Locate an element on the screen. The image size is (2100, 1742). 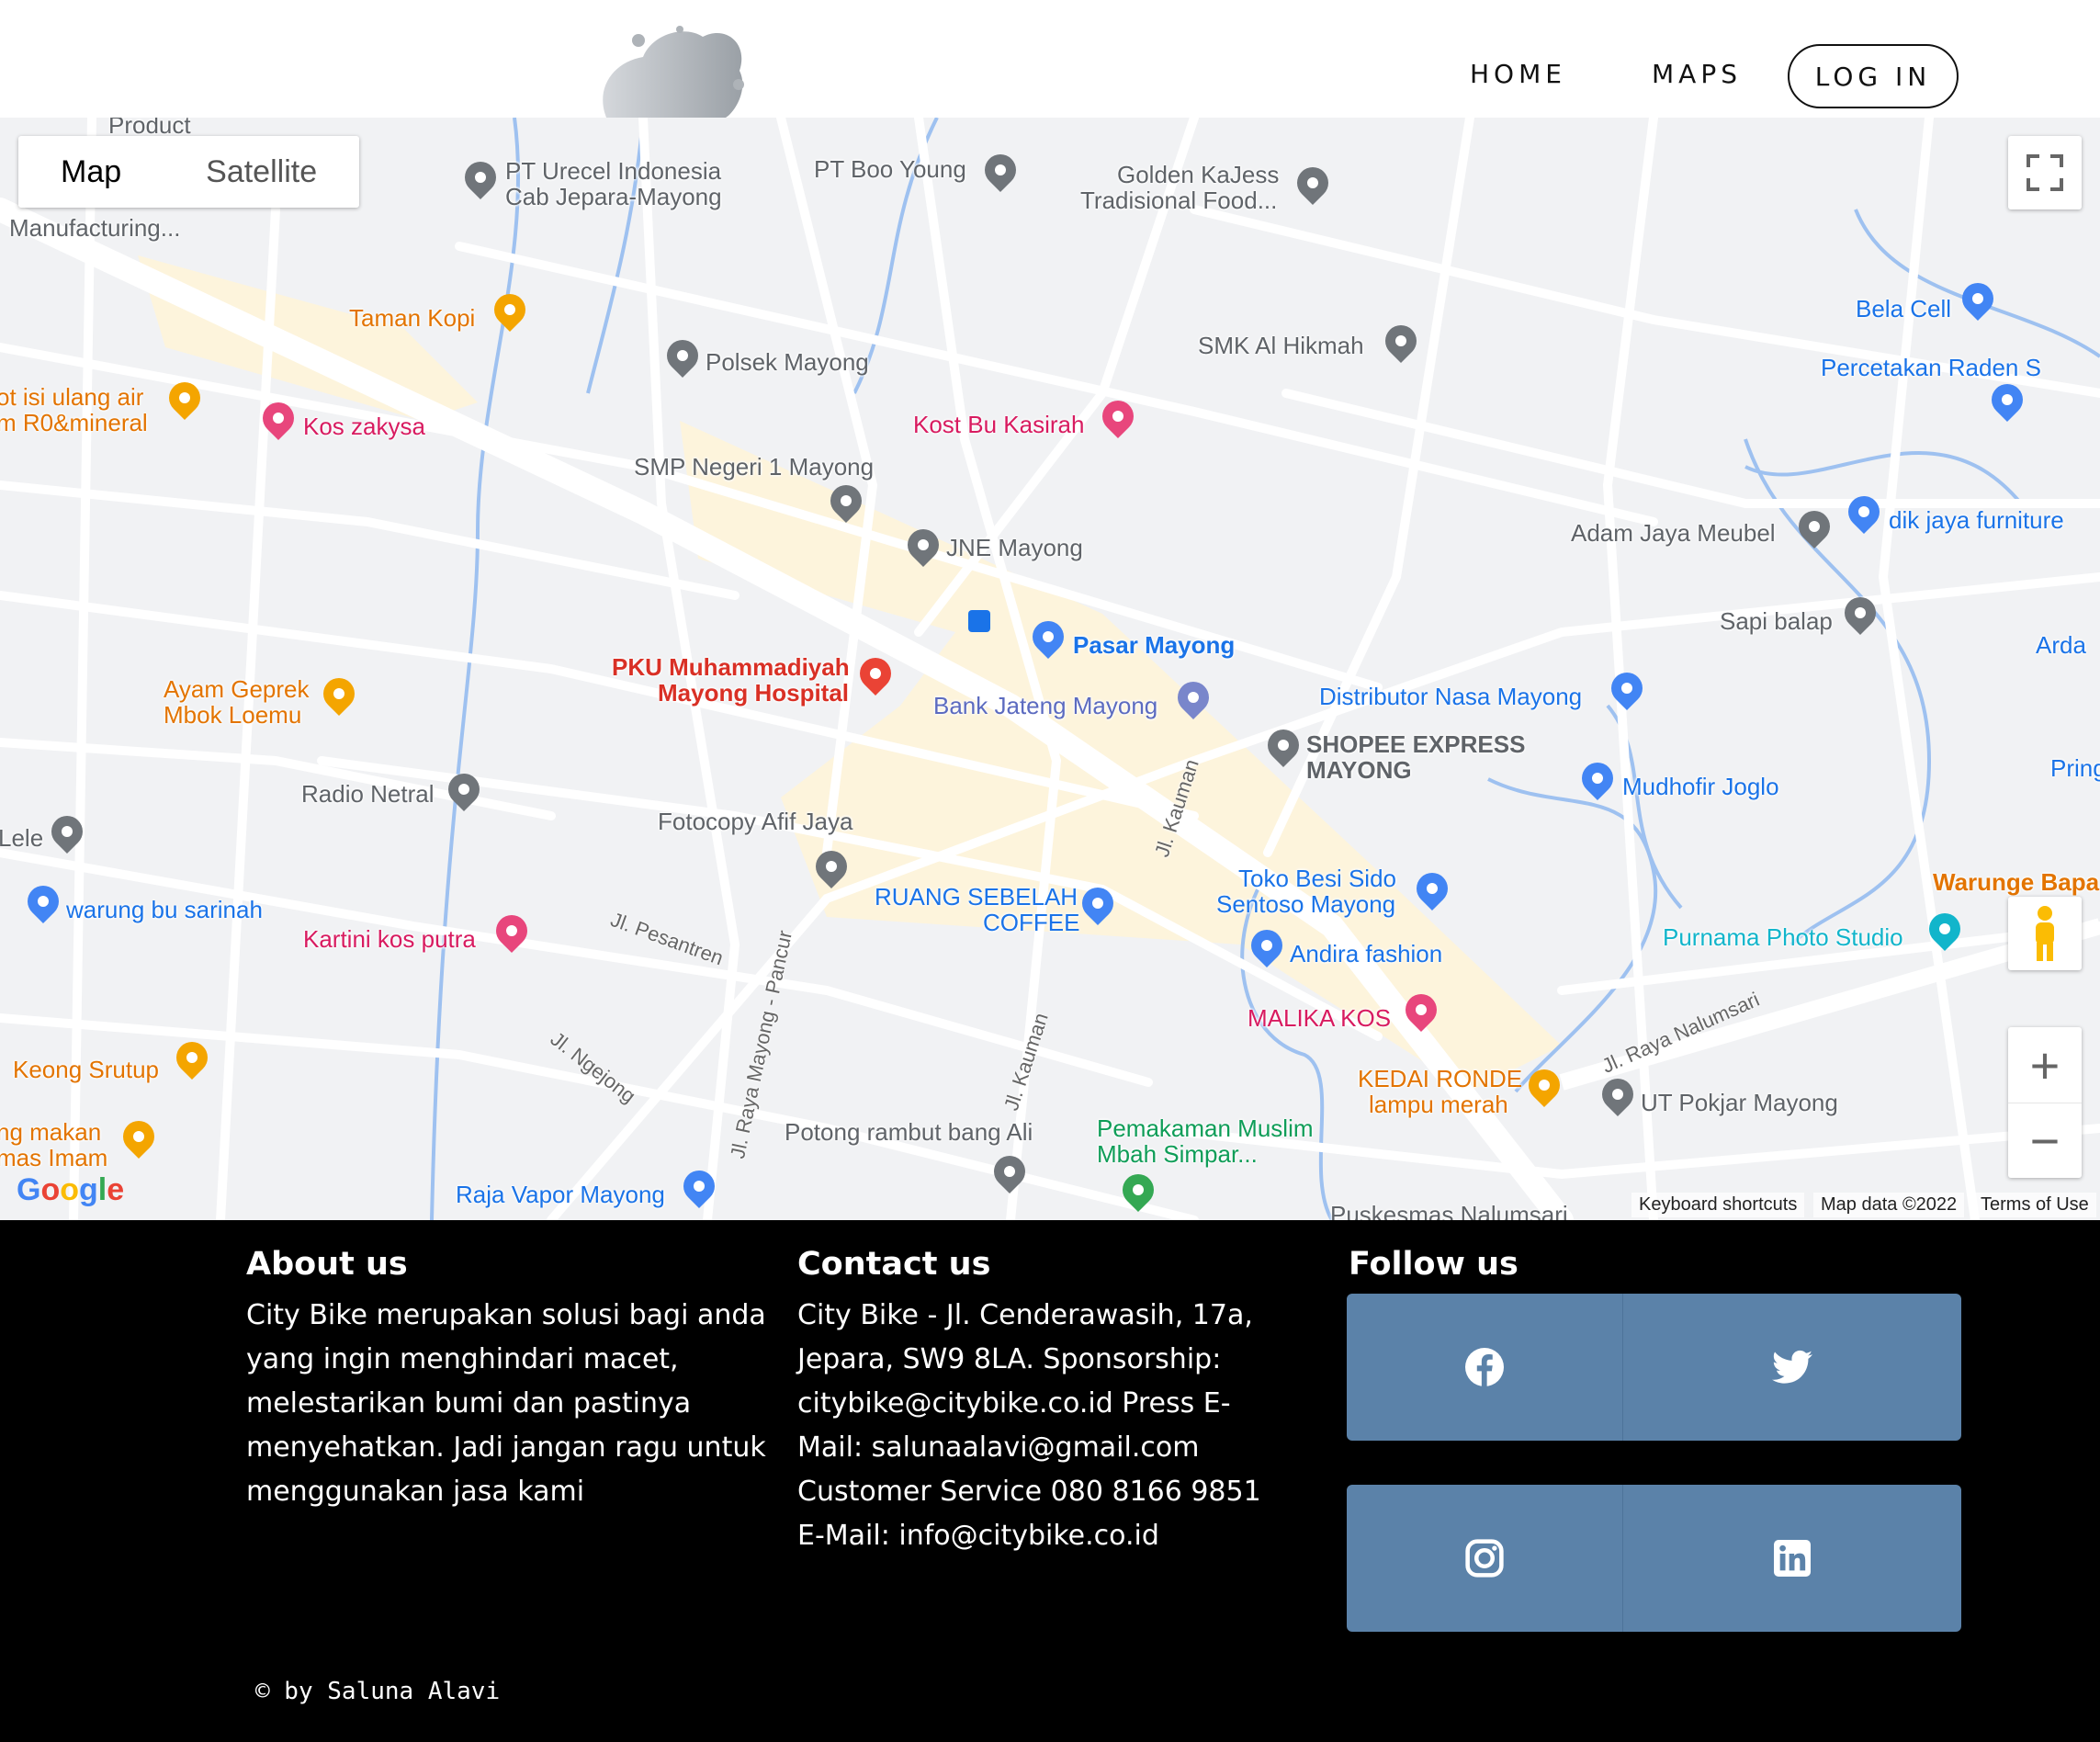
map-data-label: Map data ©2022 is located at coordinates (1889, 1205).